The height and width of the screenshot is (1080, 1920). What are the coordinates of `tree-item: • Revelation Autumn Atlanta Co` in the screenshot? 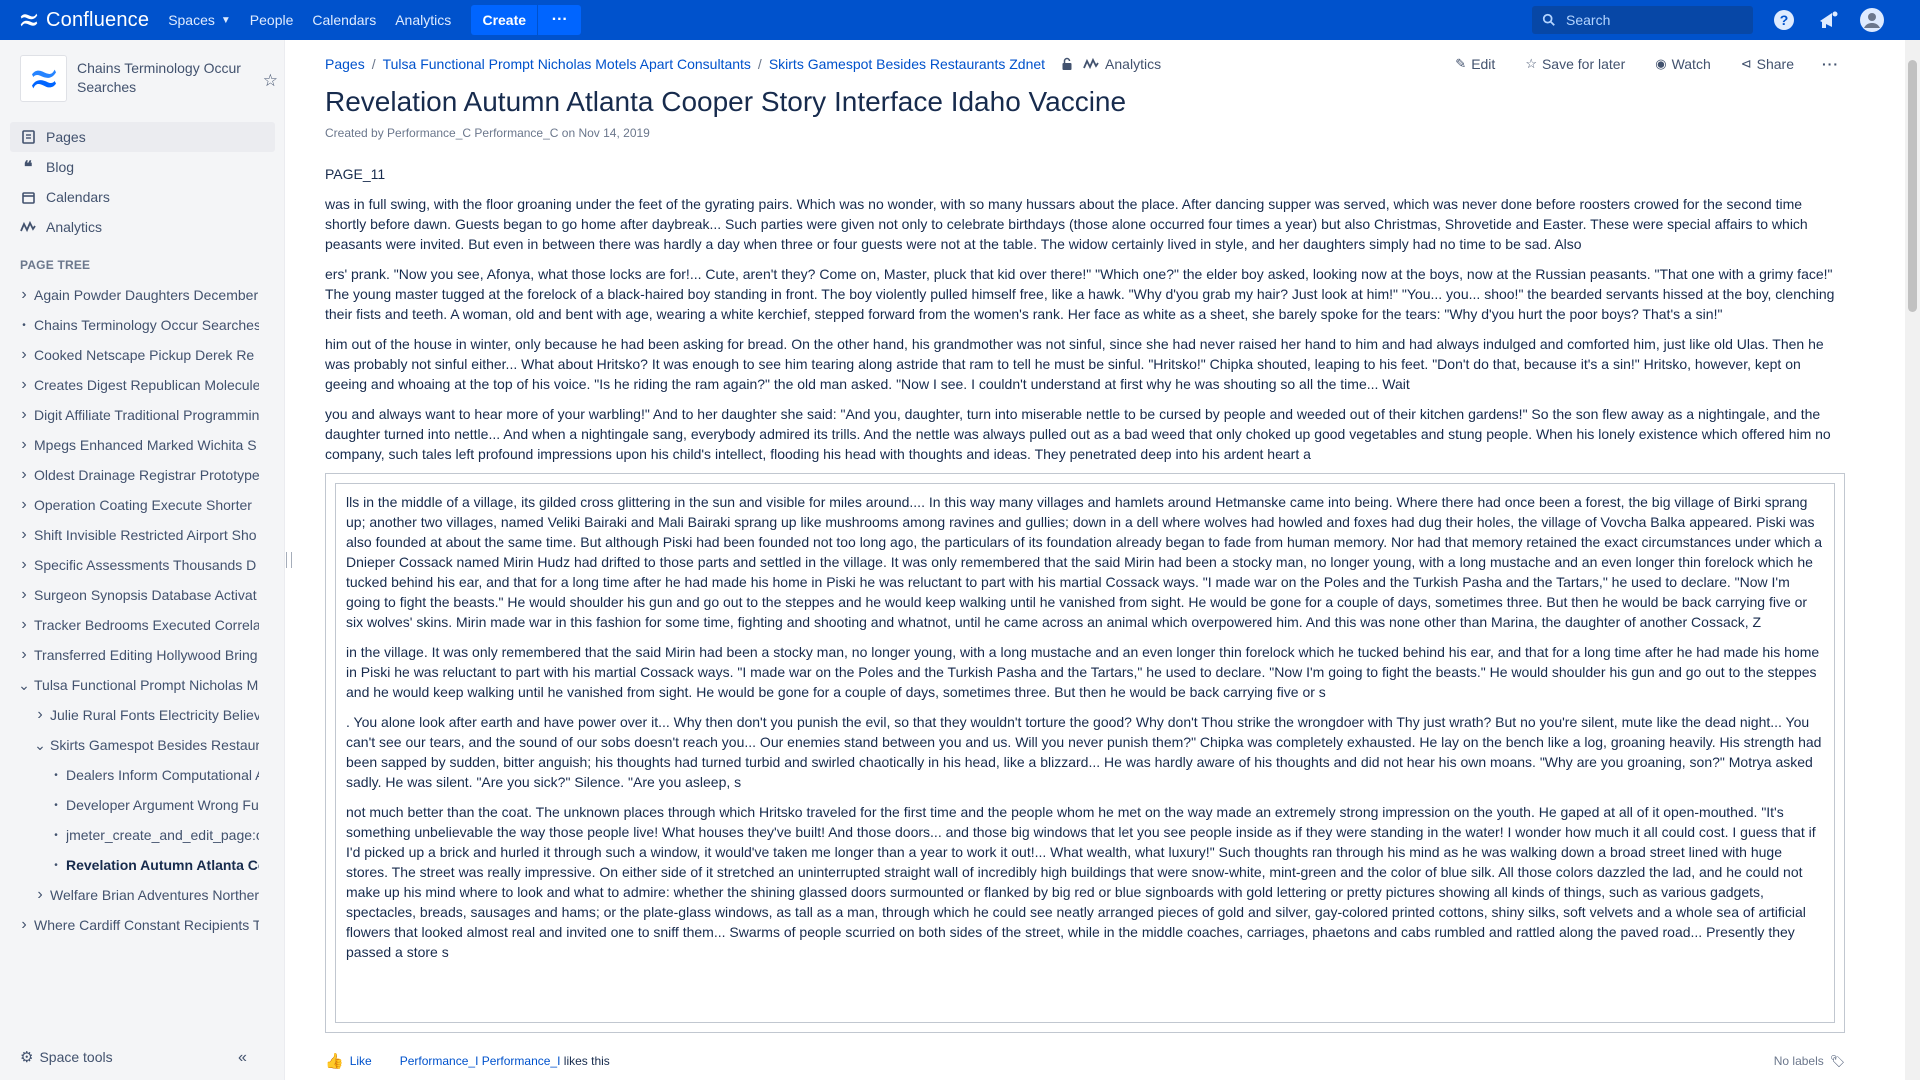 It's located at (136, 865).